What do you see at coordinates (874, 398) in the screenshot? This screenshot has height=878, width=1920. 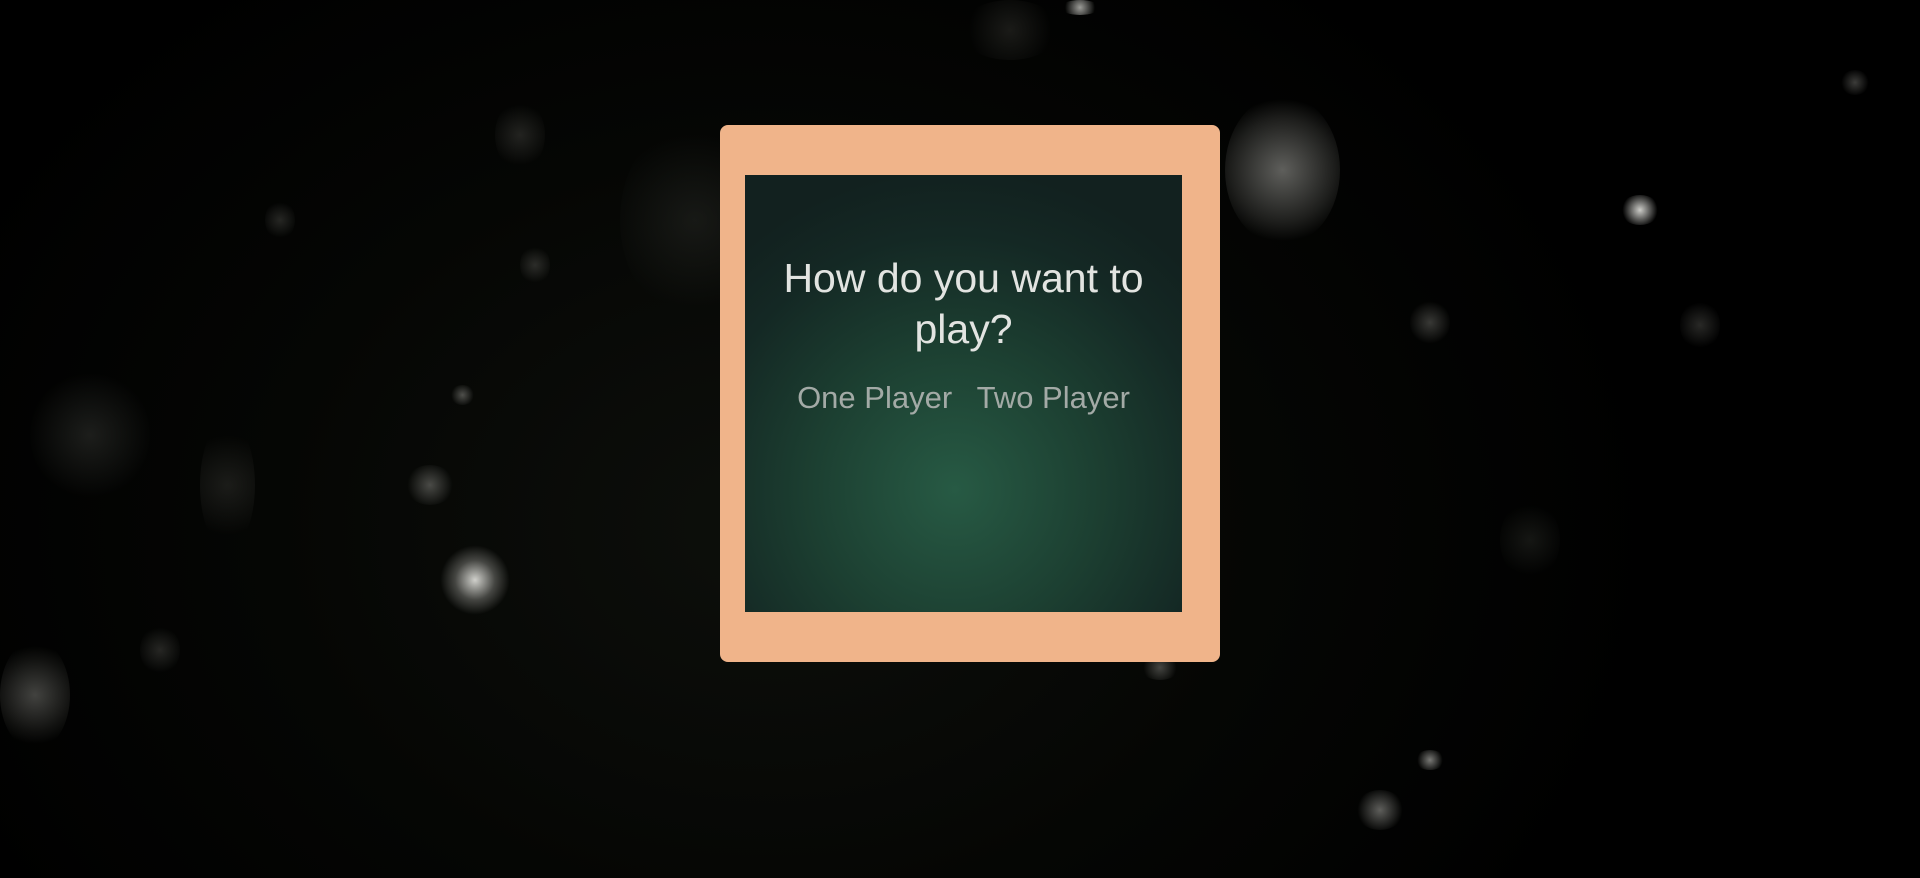 I see `one-player-button: One Player` at bounding box center [874, 398].